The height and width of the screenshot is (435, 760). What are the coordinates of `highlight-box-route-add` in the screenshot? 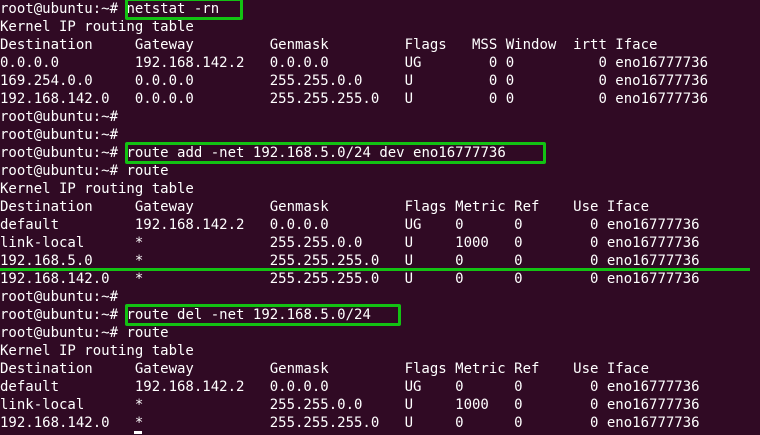 It's located at (335, 153).